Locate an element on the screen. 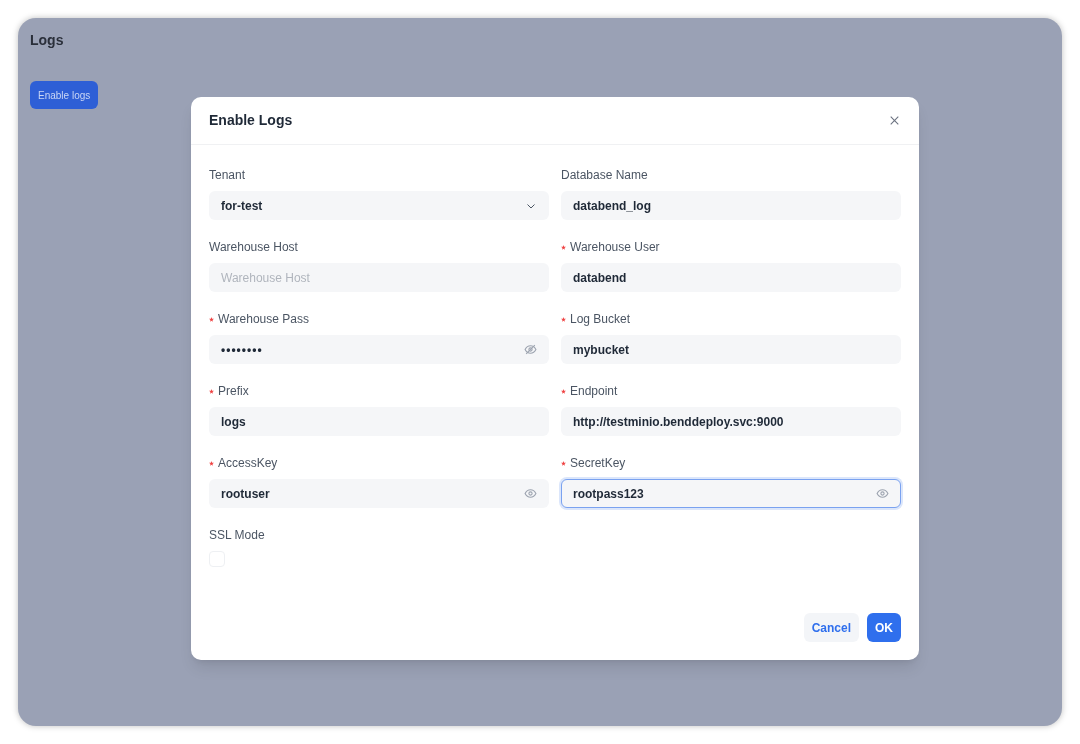 This screenshot has width=1080, height=744. field-label: AccessKey is located at coordinates (248, 463).